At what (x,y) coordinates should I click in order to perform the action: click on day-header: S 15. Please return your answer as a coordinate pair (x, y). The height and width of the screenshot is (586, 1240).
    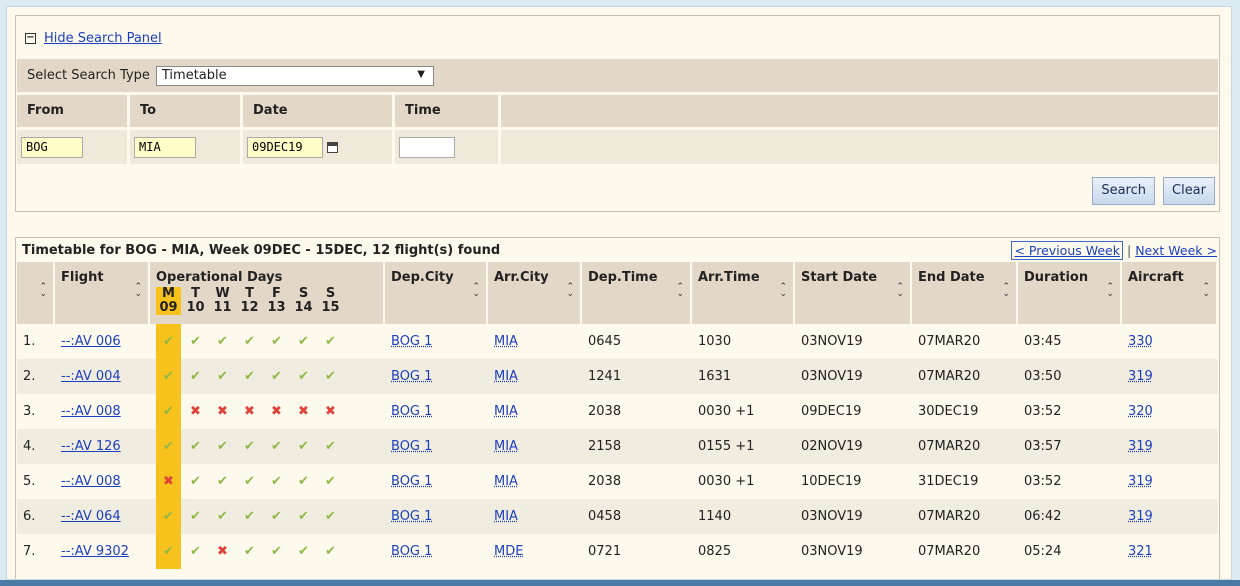
    Looking at the image, I should click on (330, 301).